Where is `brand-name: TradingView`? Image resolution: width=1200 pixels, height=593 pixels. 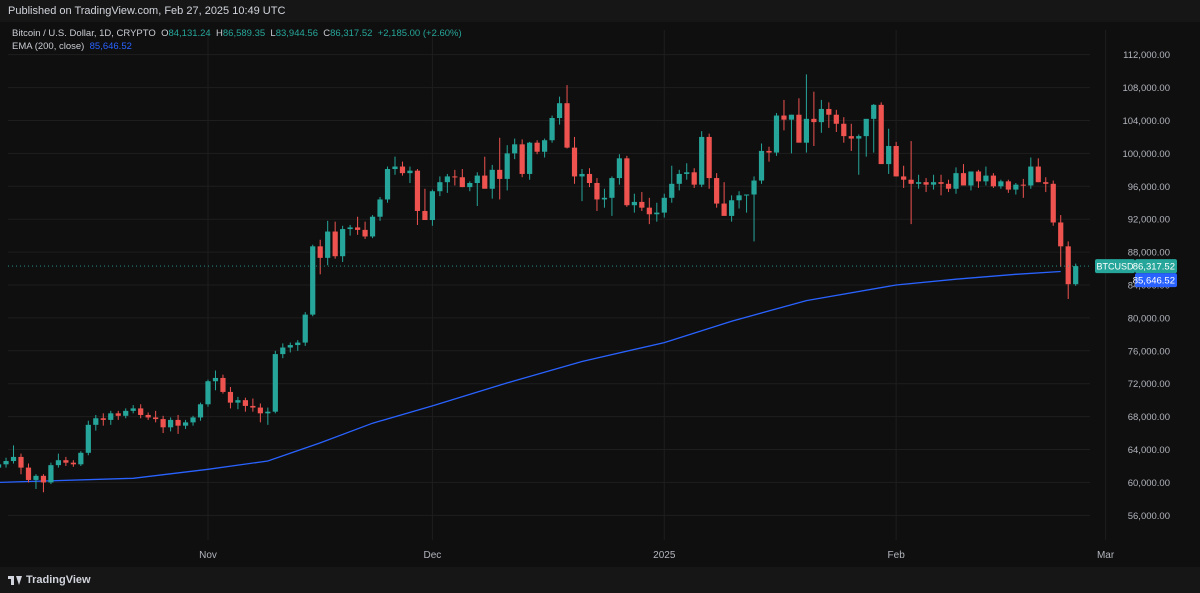
brand-name: TradingView is located at coordinates (58, 580).